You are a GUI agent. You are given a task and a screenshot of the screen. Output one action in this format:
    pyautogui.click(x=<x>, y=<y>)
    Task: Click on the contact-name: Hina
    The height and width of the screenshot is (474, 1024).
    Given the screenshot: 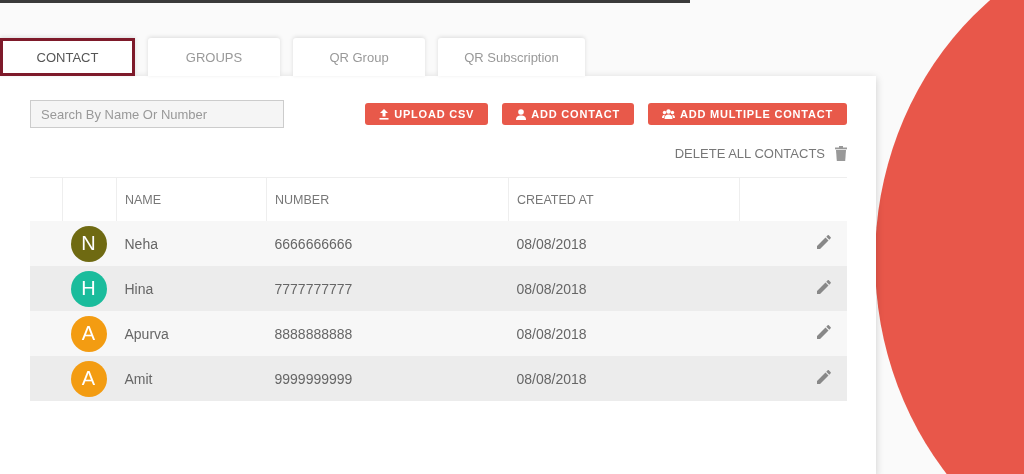 What is the action you would take?
    pyautogui.click(x=139, y=288)
    